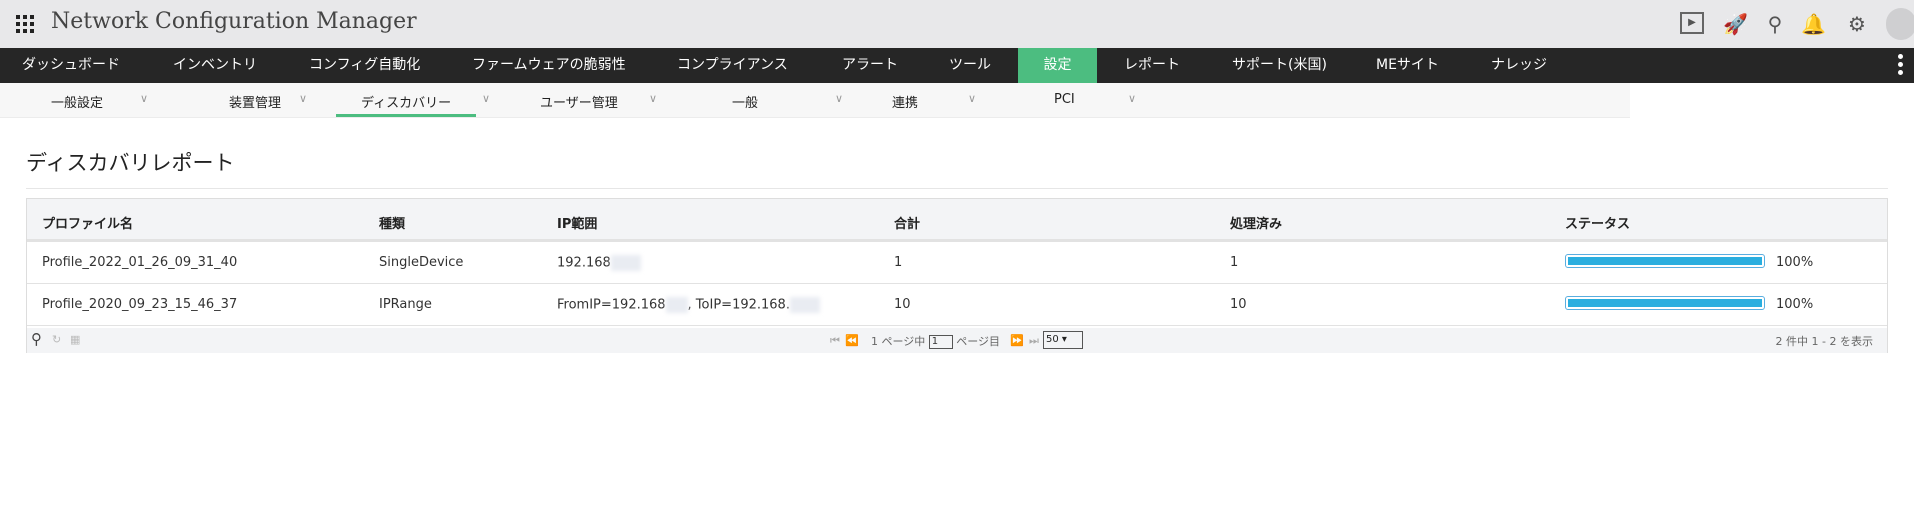  Describe the element at coordinates (215, 65) in the screenshot. I see `nav-inventory: インベントリ` at that location.